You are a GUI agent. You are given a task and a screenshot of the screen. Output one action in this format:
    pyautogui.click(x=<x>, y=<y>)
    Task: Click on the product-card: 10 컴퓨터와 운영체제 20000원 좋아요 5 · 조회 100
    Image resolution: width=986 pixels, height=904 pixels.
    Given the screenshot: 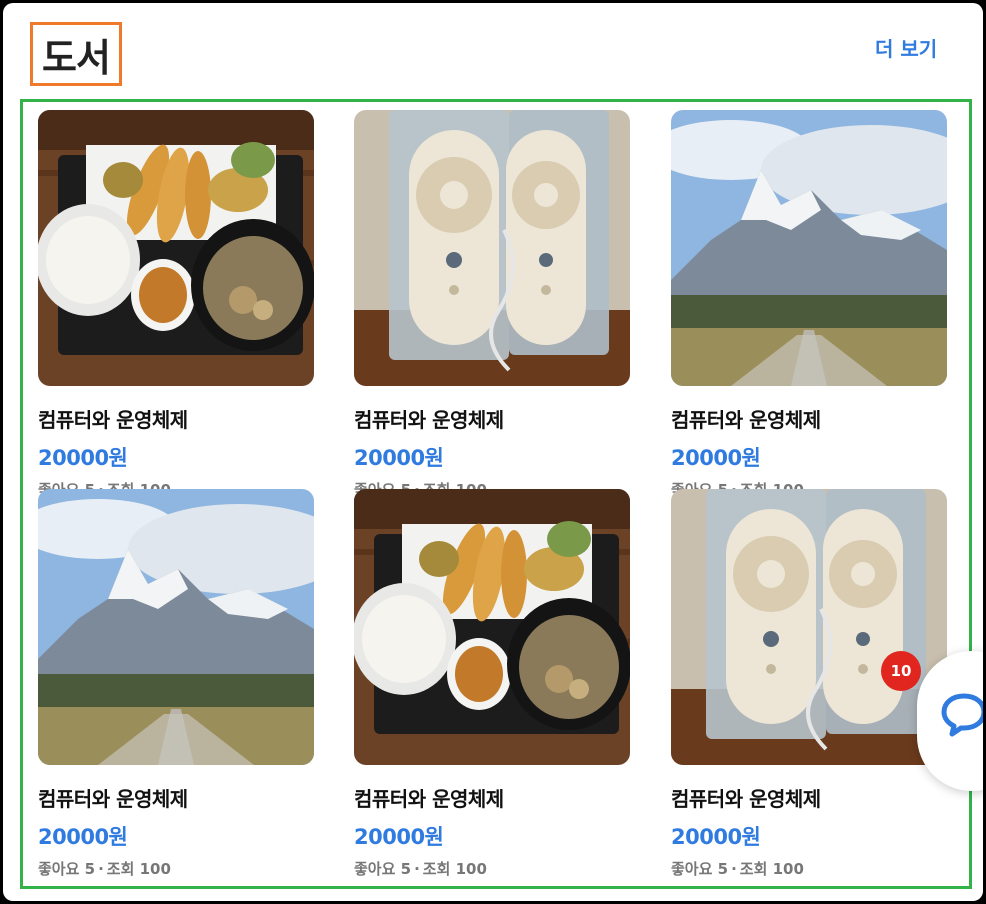 What is the action you would take?
    pyautogui.click(x=809, y=684)
    